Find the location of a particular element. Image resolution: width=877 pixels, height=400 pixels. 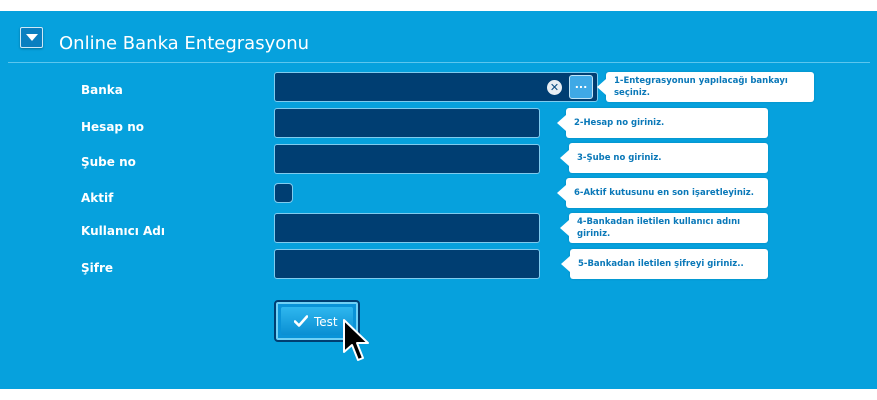

tooltip-branch-no: 3-Şube no giriniz. is located at coordinates (664, 158).